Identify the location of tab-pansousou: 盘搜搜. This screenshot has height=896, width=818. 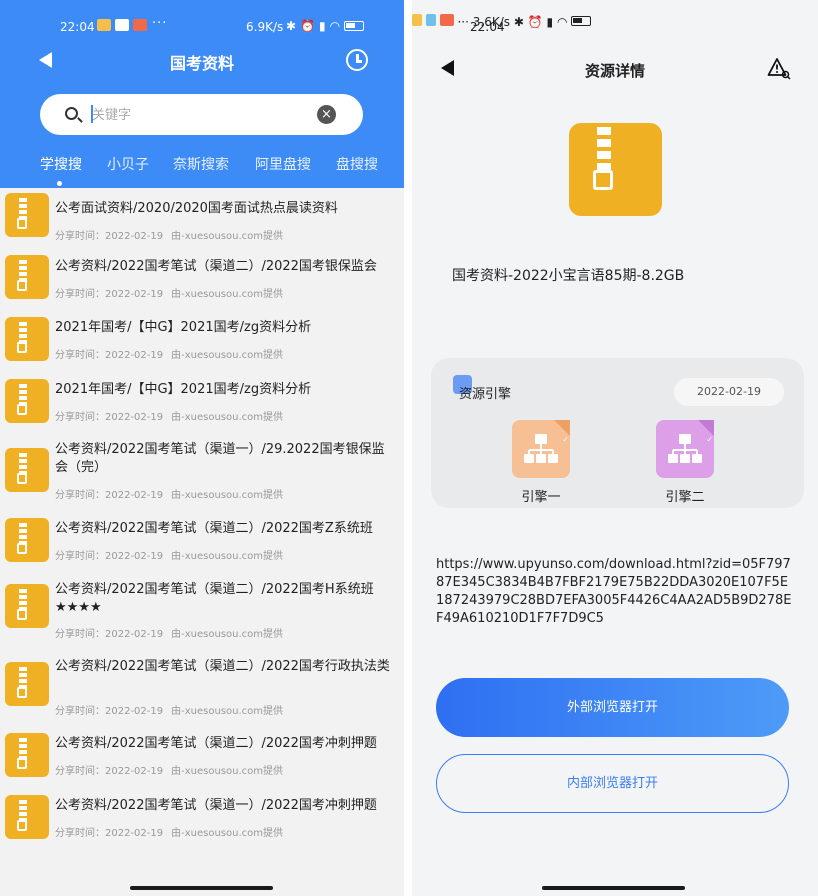
(357, 164).